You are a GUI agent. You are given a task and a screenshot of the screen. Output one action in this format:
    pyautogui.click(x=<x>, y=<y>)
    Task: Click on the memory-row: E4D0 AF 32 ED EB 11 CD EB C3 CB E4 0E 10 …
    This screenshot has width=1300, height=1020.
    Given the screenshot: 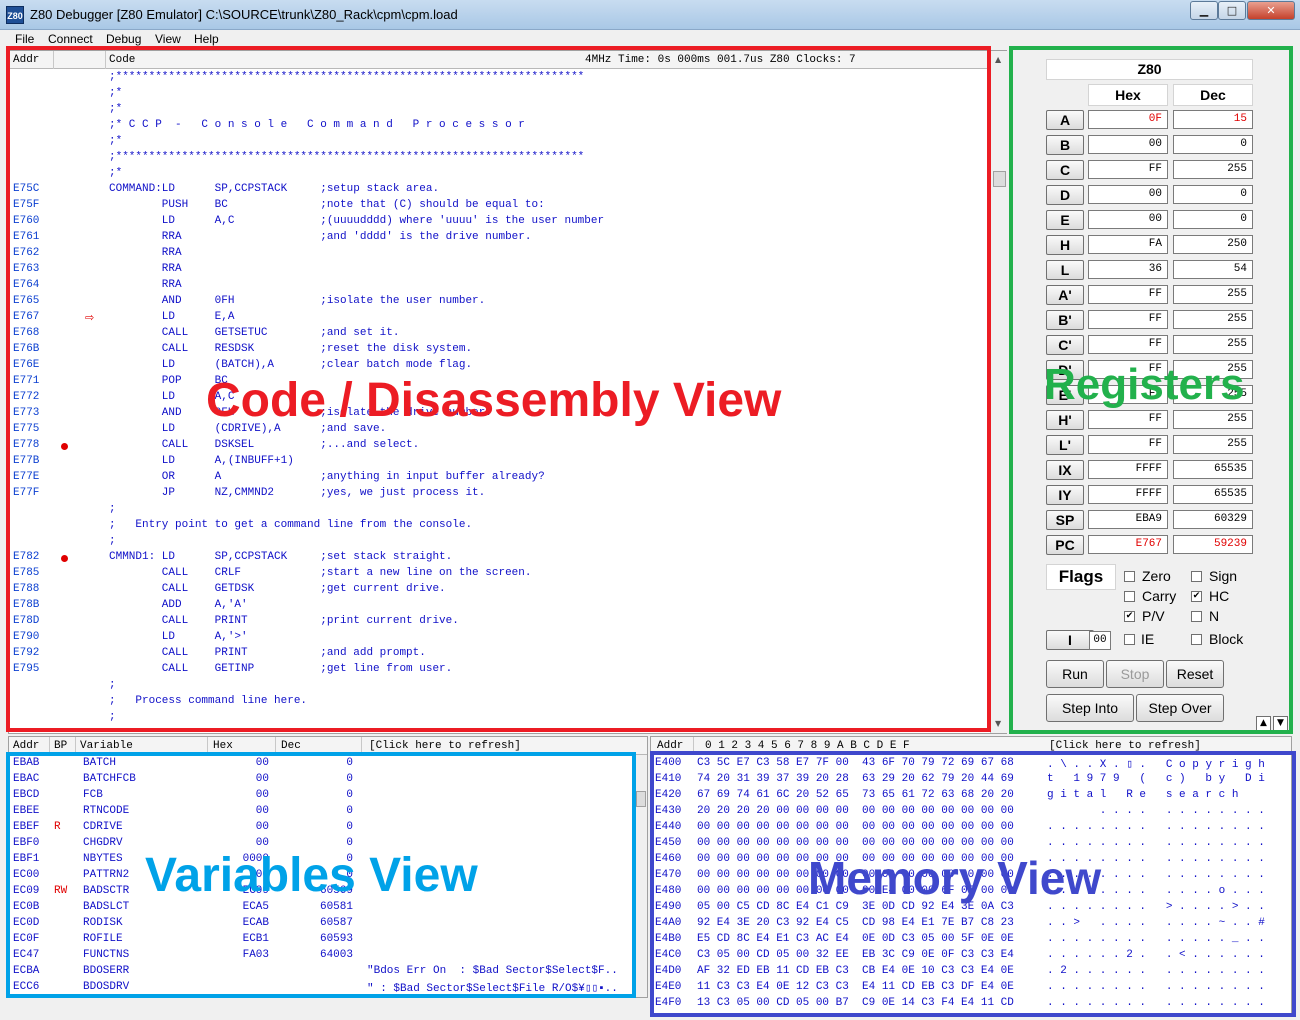 What is the action you would take?
    pyautogui.click(x=971, y=973)
    